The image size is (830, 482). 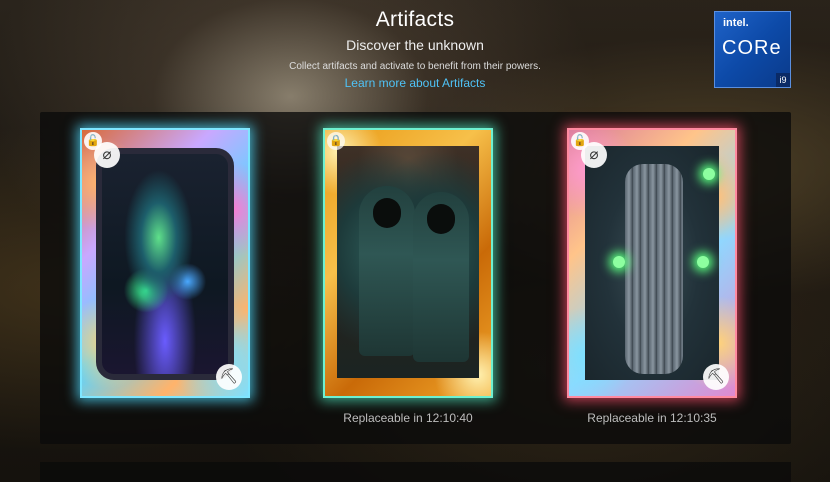 I want to click on badge-product: CORe, so click(x=752, y=48).